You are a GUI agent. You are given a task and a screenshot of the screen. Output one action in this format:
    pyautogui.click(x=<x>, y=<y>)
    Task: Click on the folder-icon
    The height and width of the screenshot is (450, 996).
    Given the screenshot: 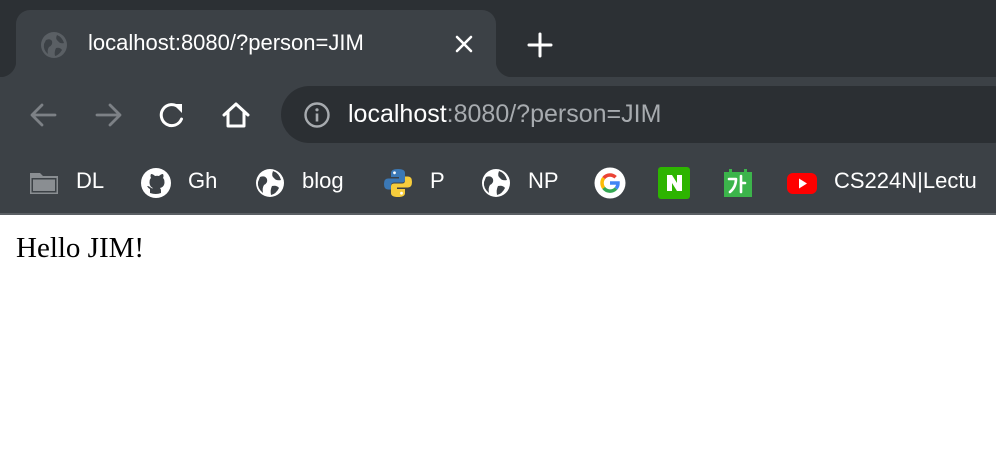 What is the action you would take?
    pyautogui.click(x=44, y=183)
    